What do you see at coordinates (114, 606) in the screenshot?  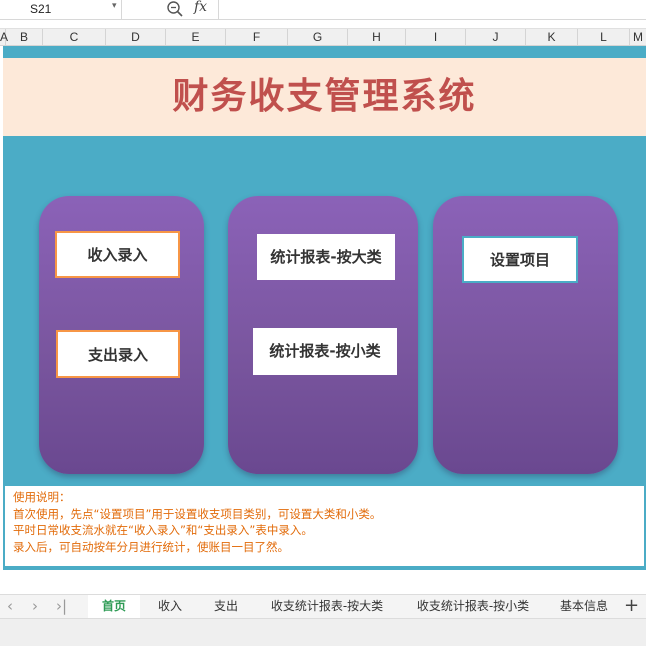 I see `tab-home: 首页` at bounding box center [114, 606].